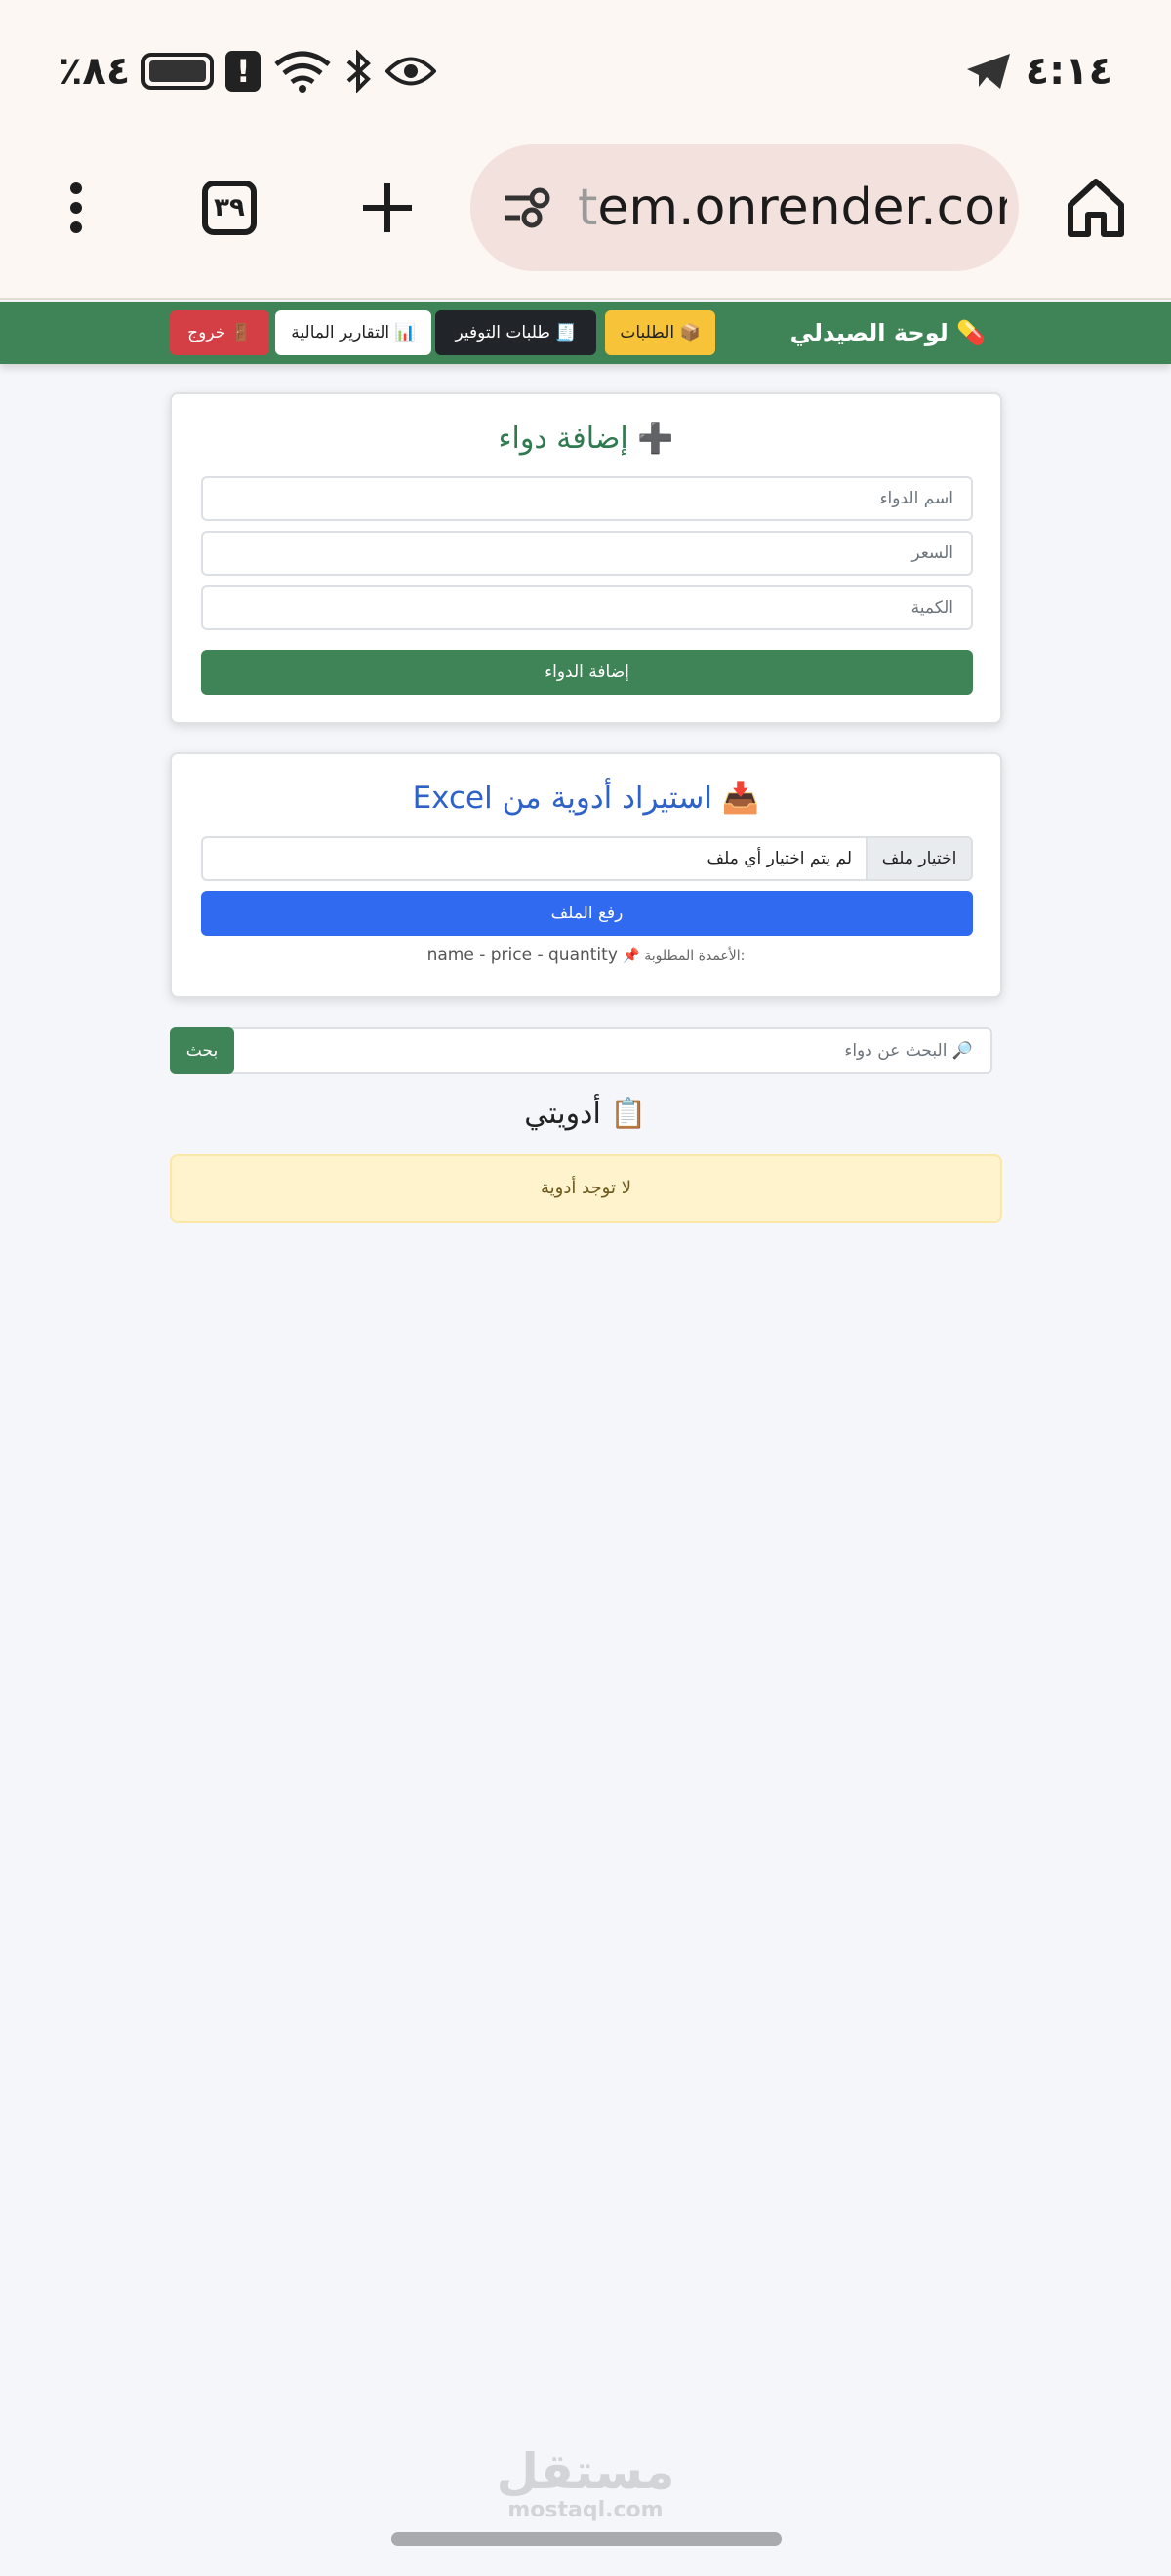 The width and height of the screenshot is (1171, 2576). What do you see at coordinates (95, 71) in the screenshot?
I see `battery-percent: ٨٤٪` at bounding box center [95, 71].